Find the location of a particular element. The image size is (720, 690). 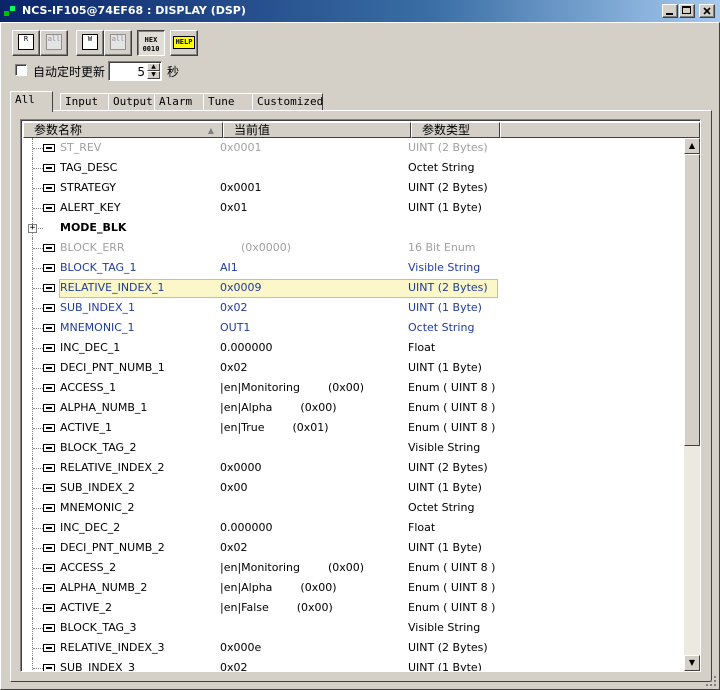

column-header-value: 当前值 is located at coordinates (317, 130).